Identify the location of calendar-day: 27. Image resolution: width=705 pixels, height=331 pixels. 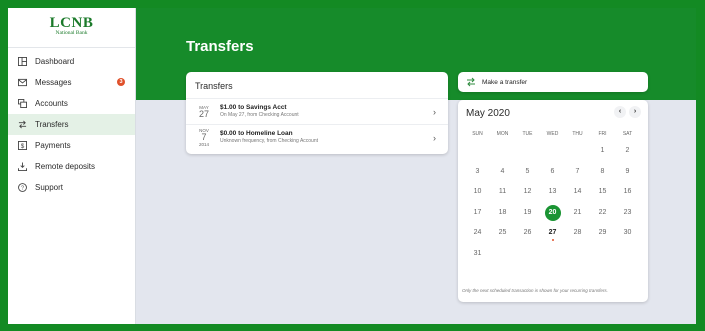
(552, 233).